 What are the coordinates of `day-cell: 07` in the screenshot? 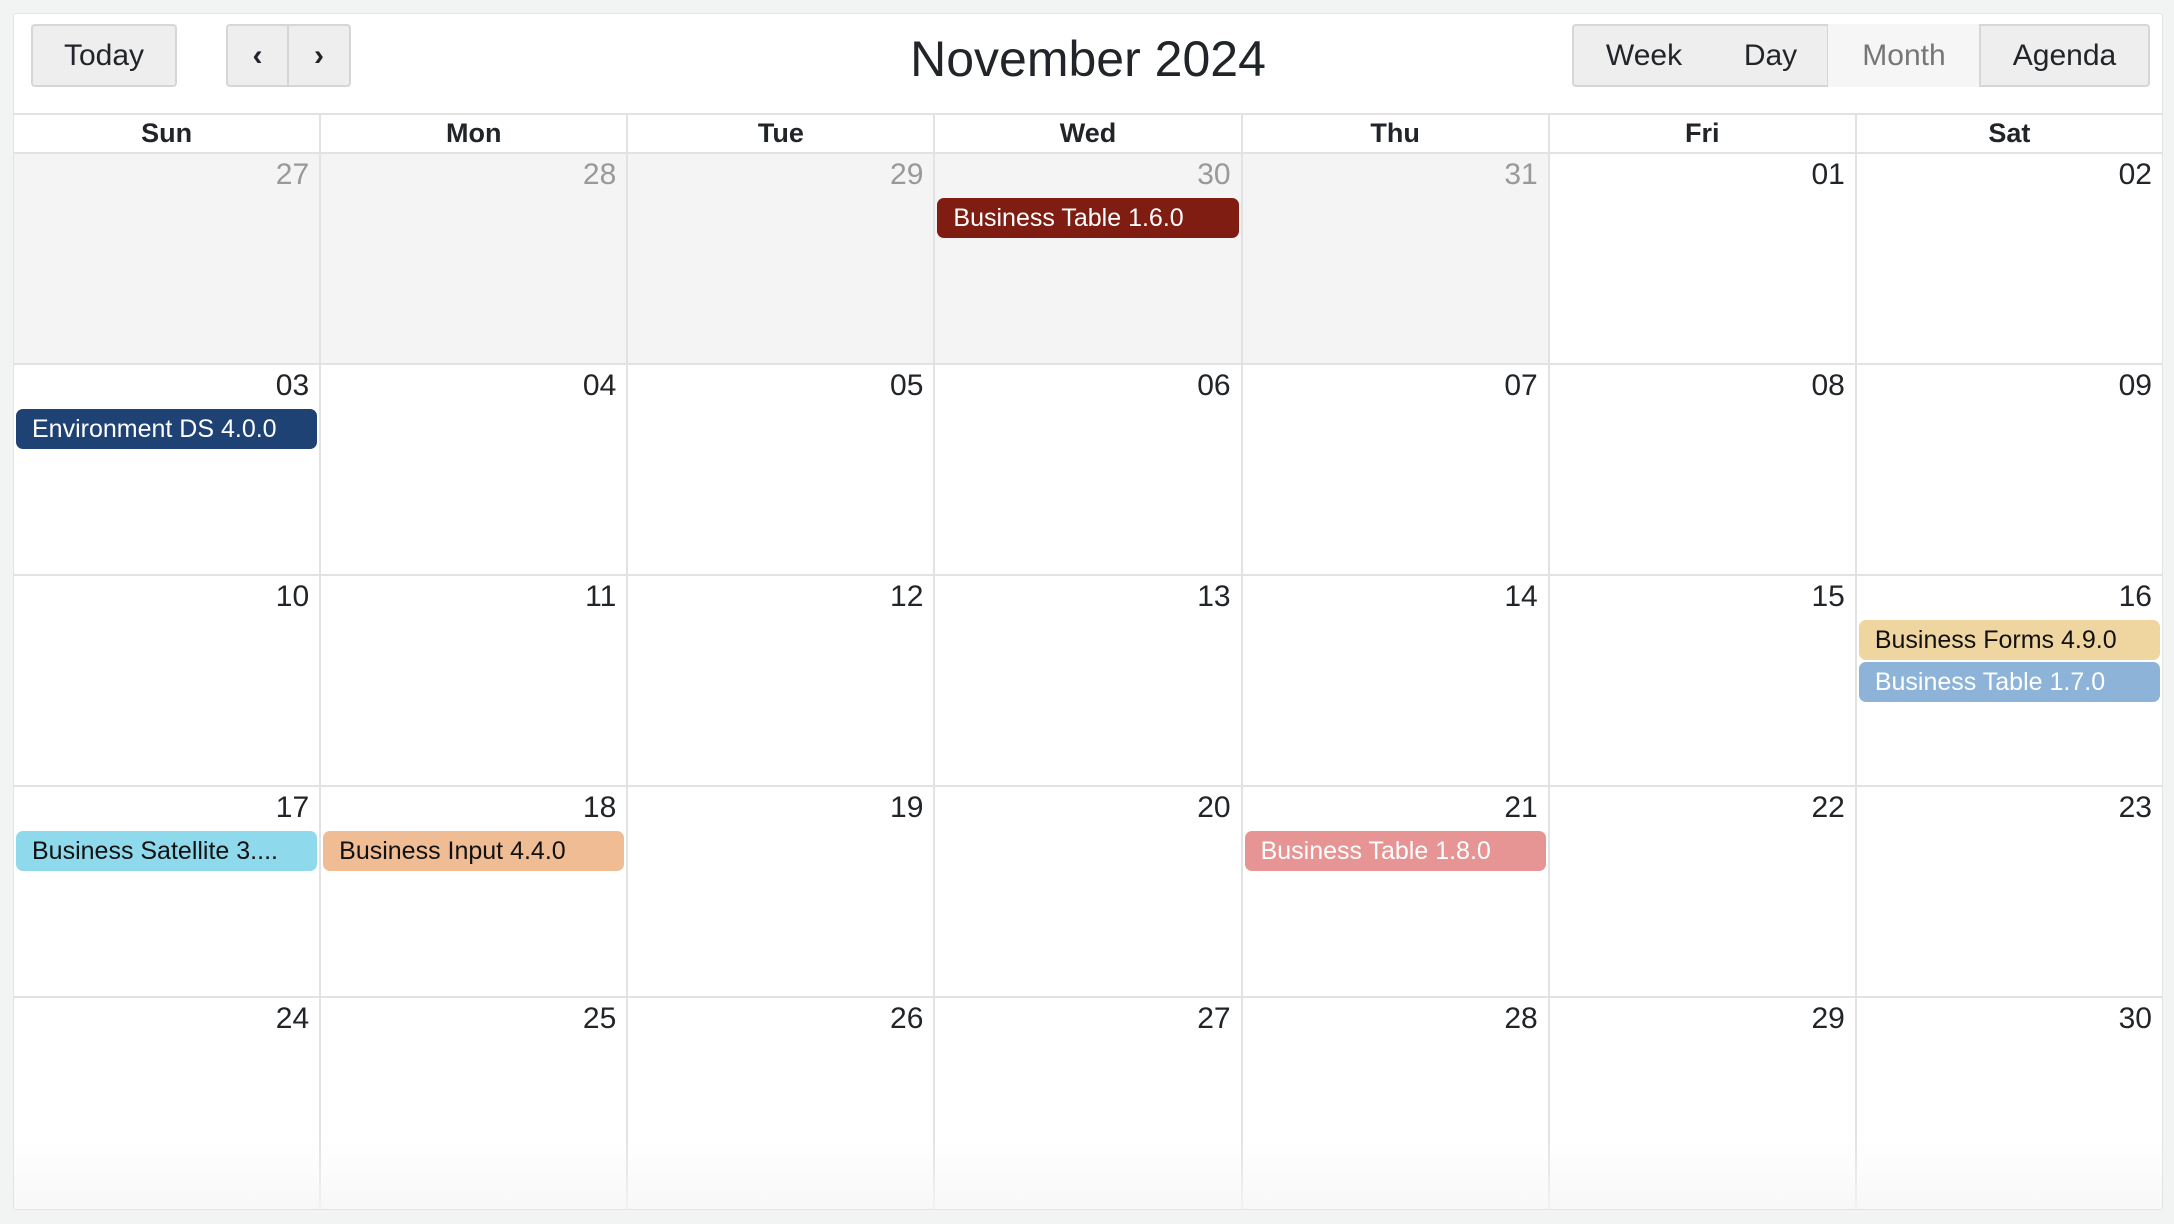 It's located at (1394, 469).